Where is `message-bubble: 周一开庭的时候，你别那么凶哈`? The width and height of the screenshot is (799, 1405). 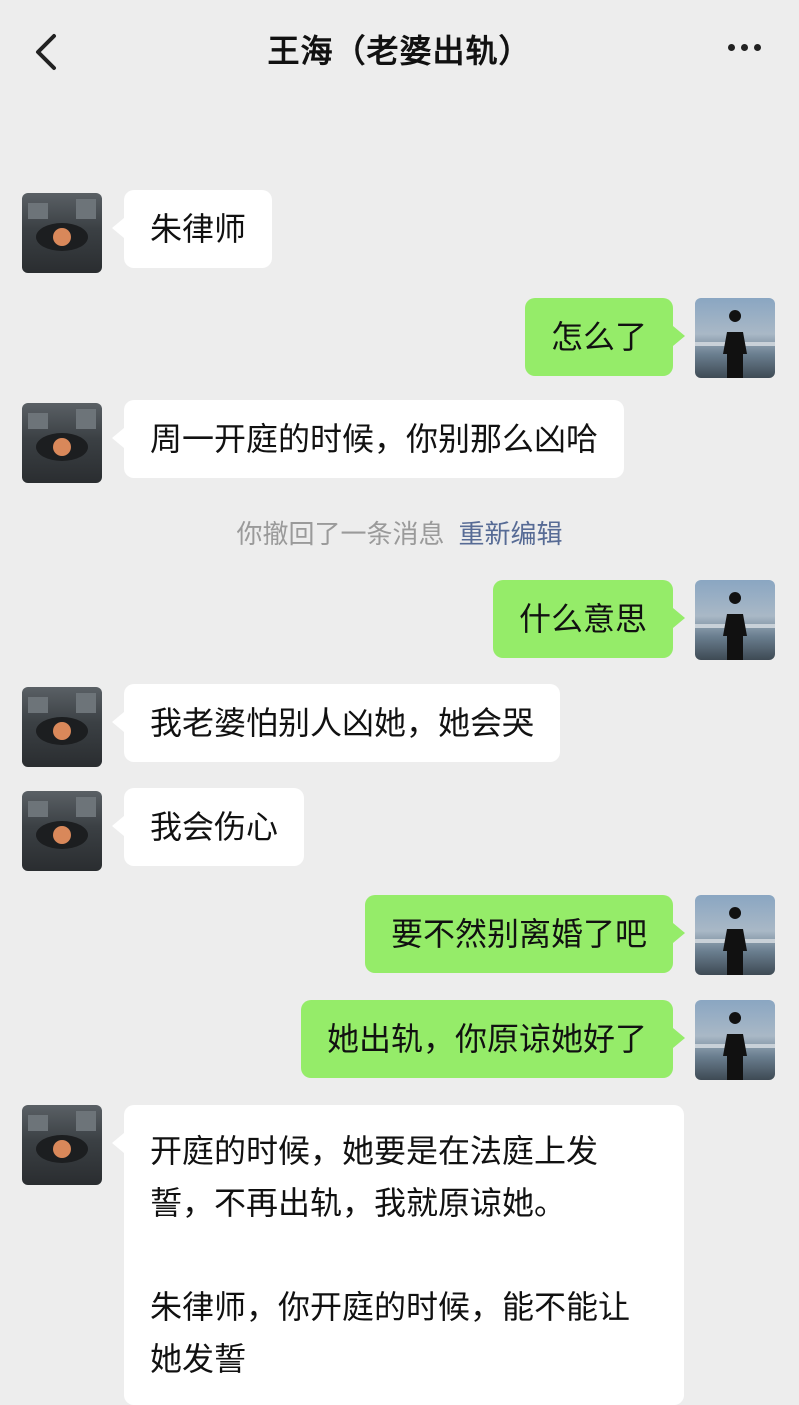 message-bubble: 周一开庭的时候，你别那么凶哈 is located at coordinates (368, 439).